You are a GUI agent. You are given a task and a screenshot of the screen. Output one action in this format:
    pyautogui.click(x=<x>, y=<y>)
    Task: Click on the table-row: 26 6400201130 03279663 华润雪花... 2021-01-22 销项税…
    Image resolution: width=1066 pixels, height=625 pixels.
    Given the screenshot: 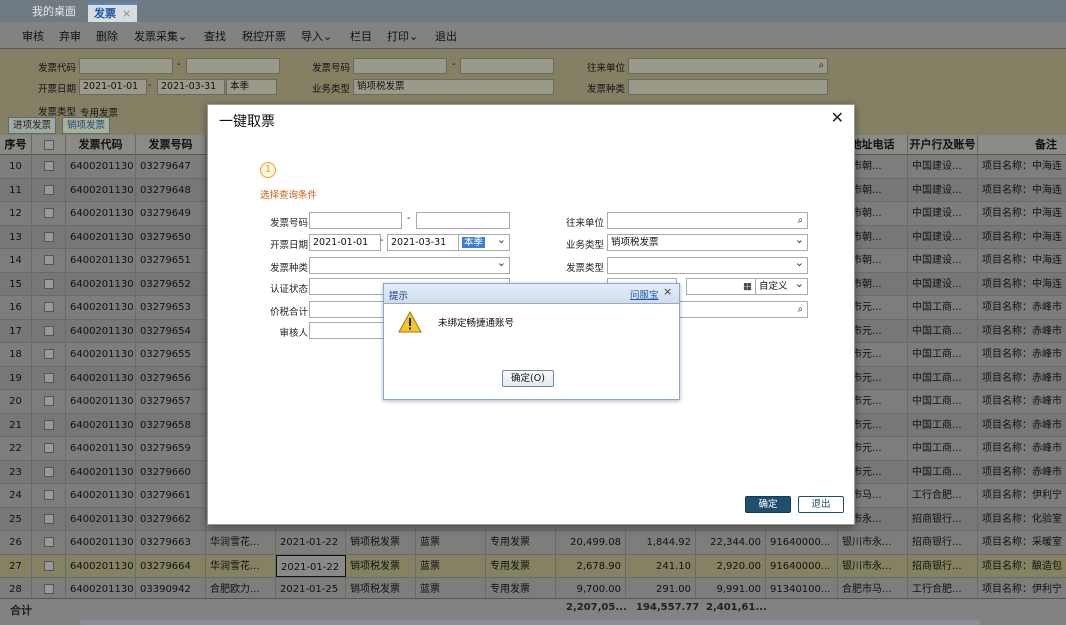 What is the action you would take?
    pyautogui.click(x=533, y=543)
    